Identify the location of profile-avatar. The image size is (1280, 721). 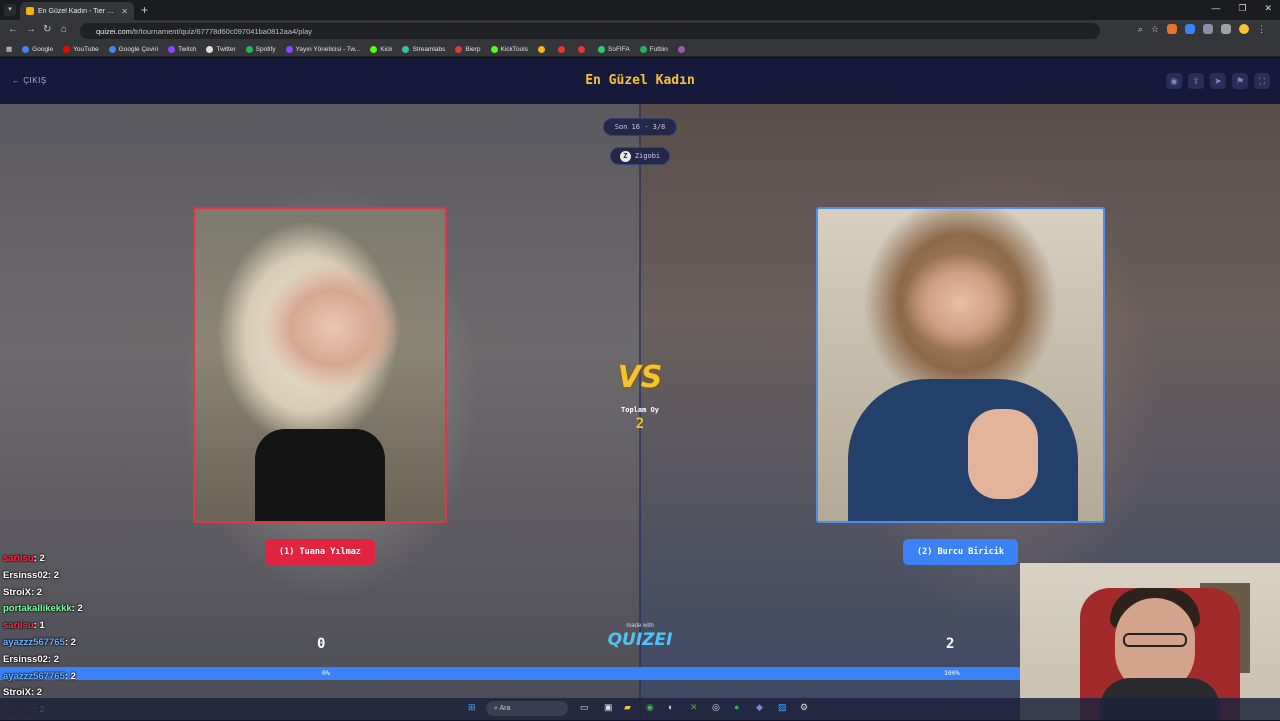
(1244, 29).